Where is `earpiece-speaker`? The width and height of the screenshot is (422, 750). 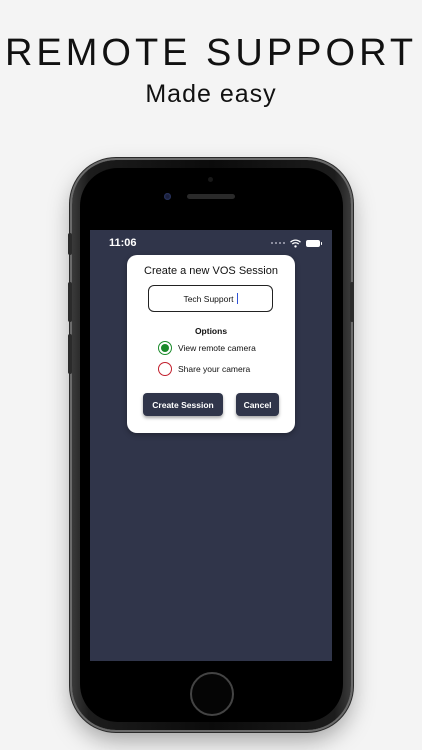 earpiece-speaker is located at coordinates (211, 196).